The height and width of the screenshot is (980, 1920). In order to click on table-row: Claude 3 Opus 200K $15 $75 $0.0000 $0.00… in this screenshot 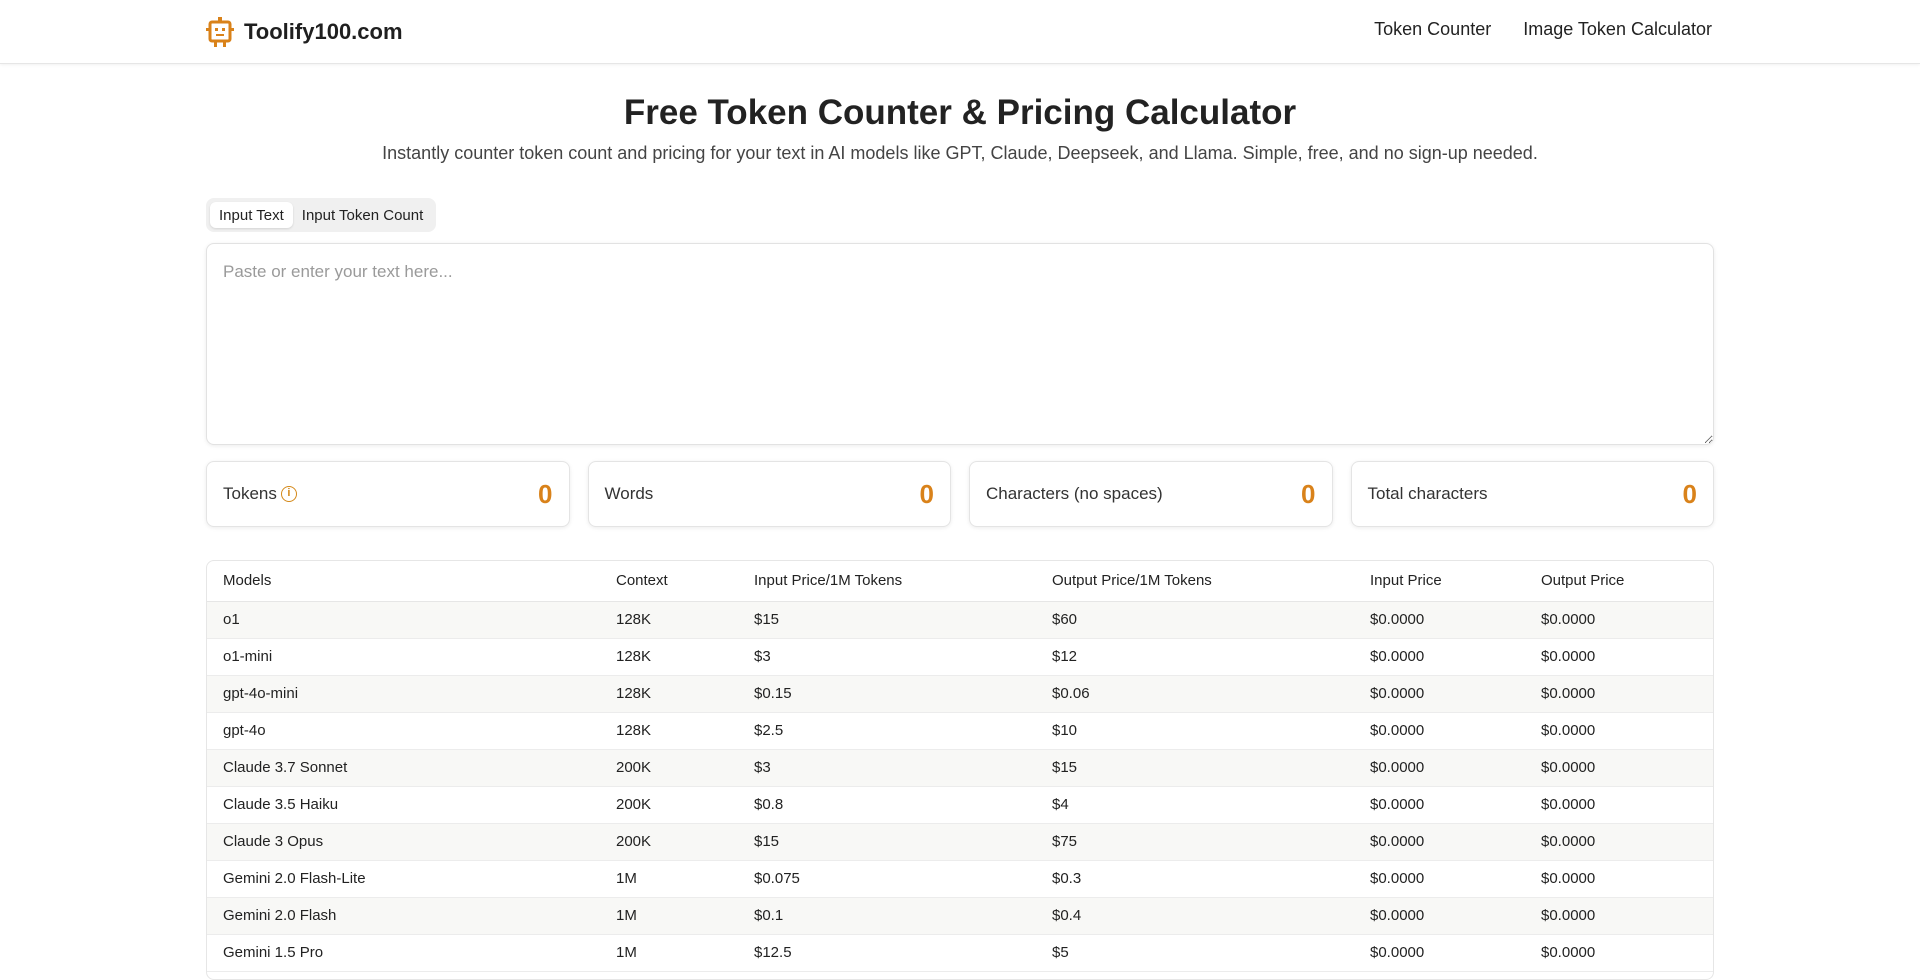, I will do `click(960, 842)`.